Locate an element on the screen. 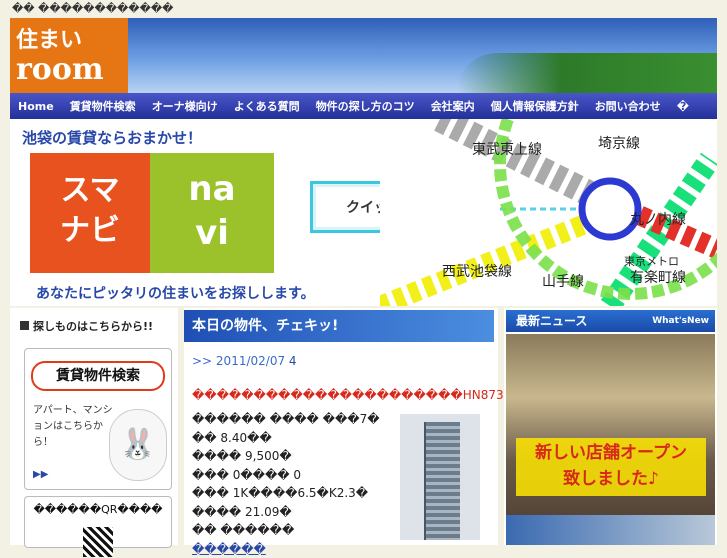 This screenshot has width=727, height=558. detail-row: �� 8.40�� is located at coordinates (286, 438).